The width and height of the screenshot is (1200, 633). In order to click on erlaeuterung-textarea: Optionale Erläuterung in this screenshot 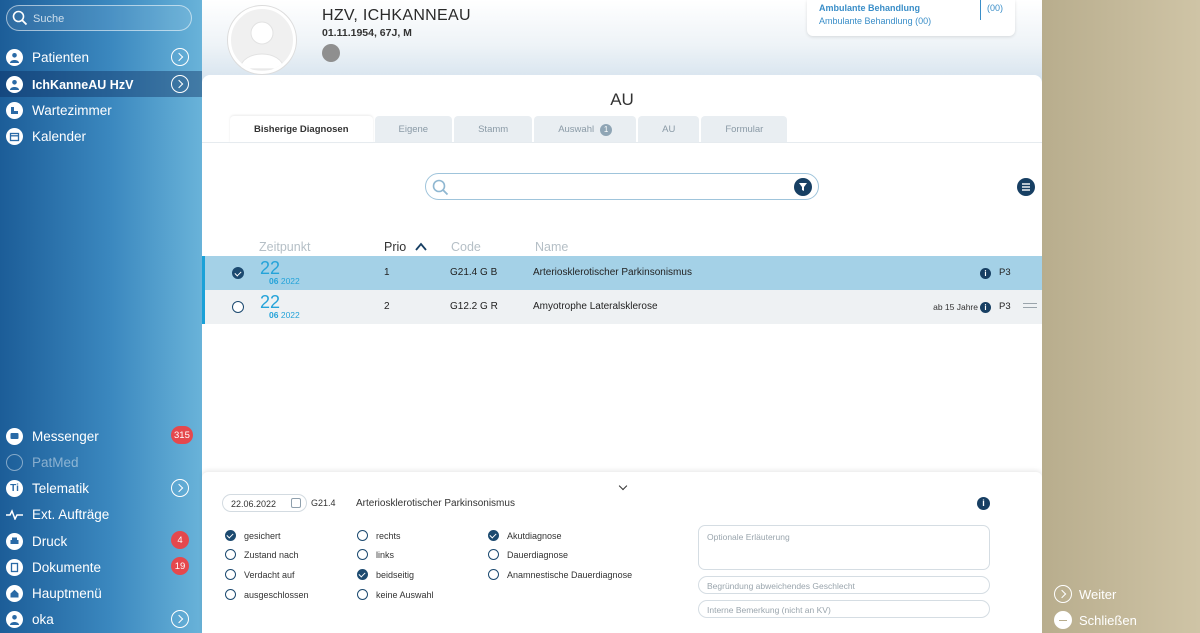, I will do `click(844, 547)`.